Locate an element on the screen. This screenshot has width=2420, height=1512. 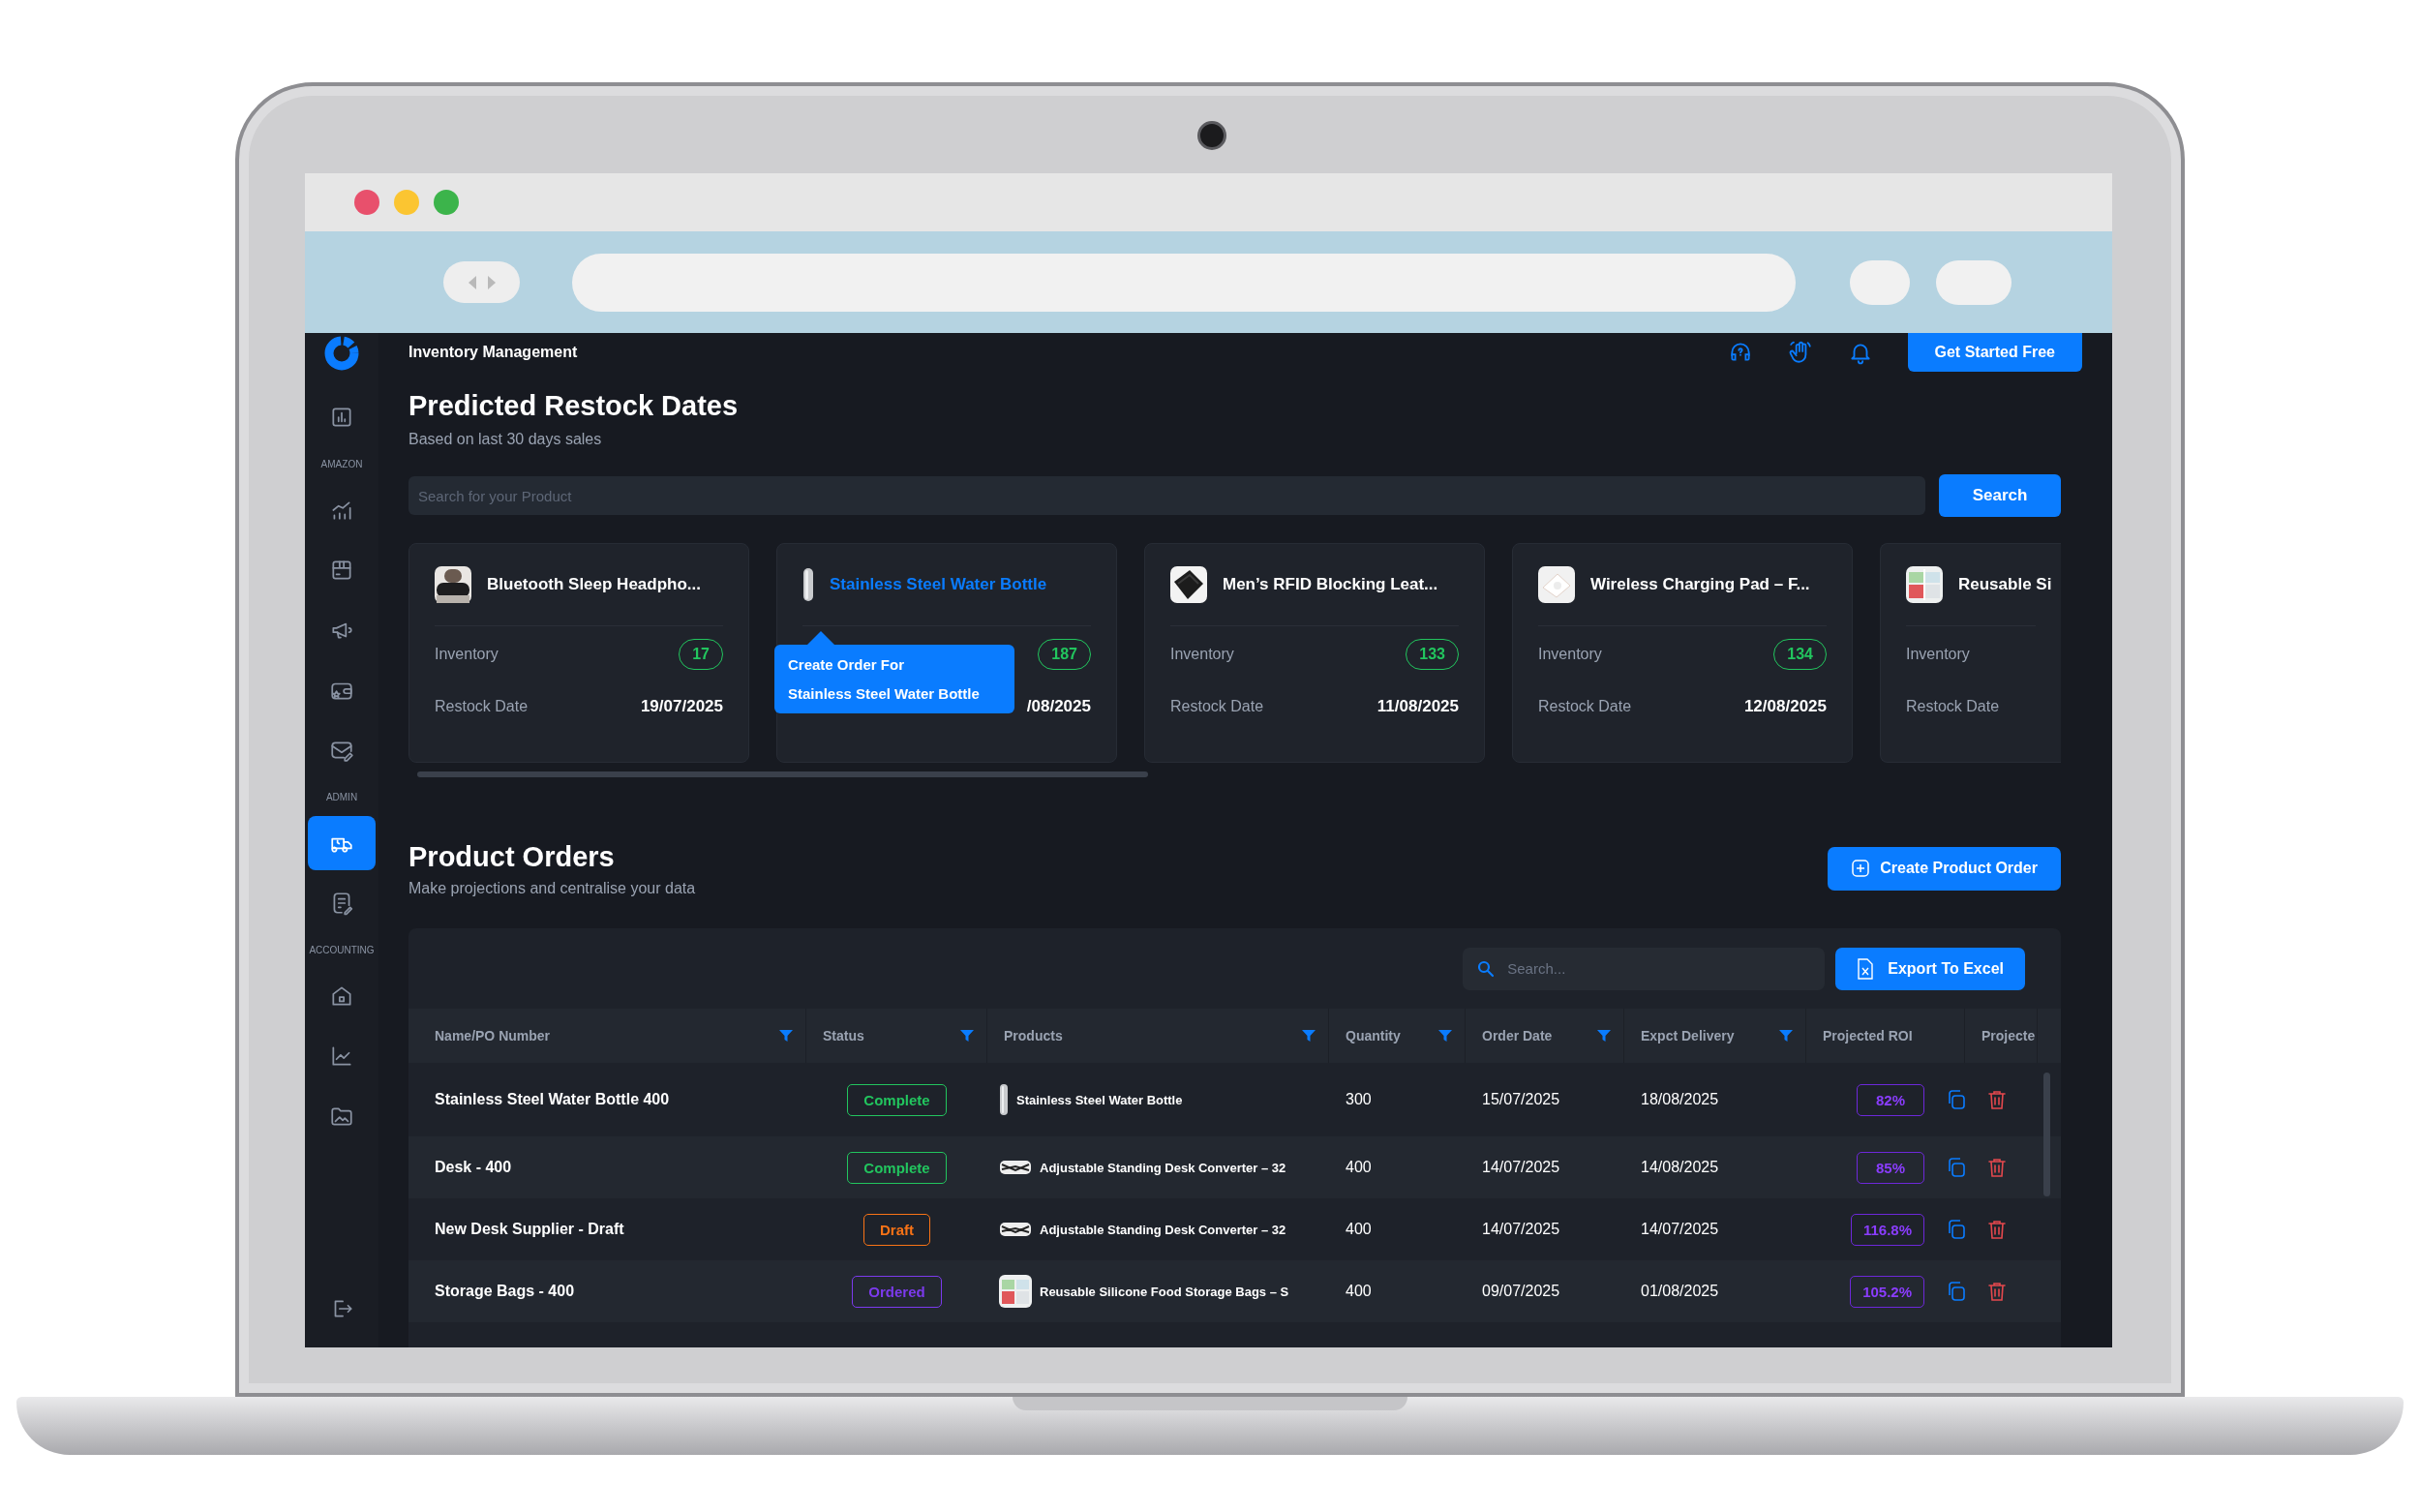
section-title: Predicted Restock Dates is located at coordinates (574, 406).